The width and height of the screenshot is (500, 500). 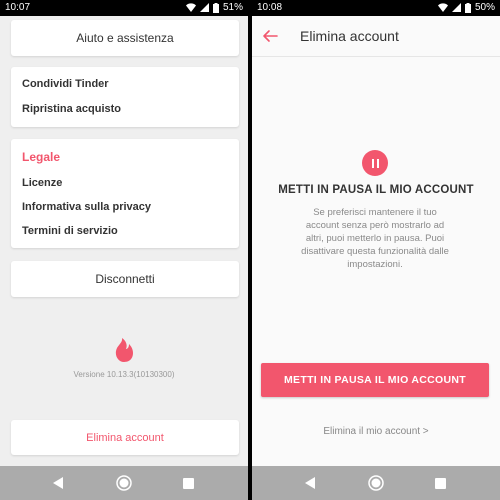 I want to click on battery-percentage: 51%, so click(x=232, y=7).